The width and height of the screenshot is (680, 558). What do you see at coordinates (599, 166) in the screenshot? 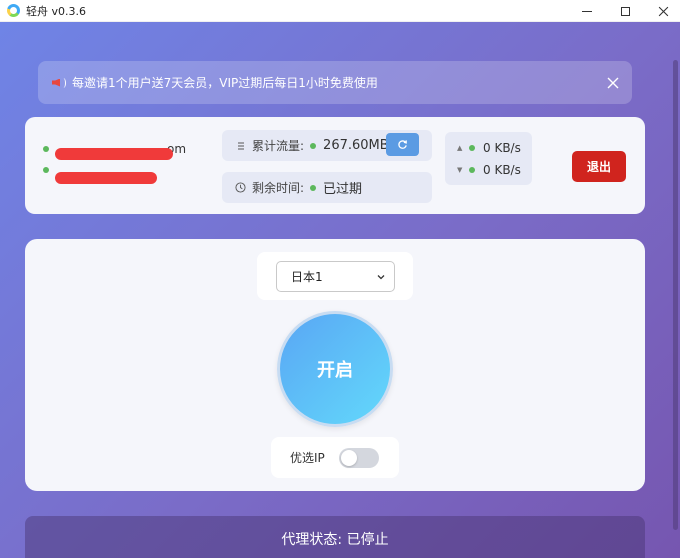
I see `logout-button: 退出` at bounding box center [599, 166].